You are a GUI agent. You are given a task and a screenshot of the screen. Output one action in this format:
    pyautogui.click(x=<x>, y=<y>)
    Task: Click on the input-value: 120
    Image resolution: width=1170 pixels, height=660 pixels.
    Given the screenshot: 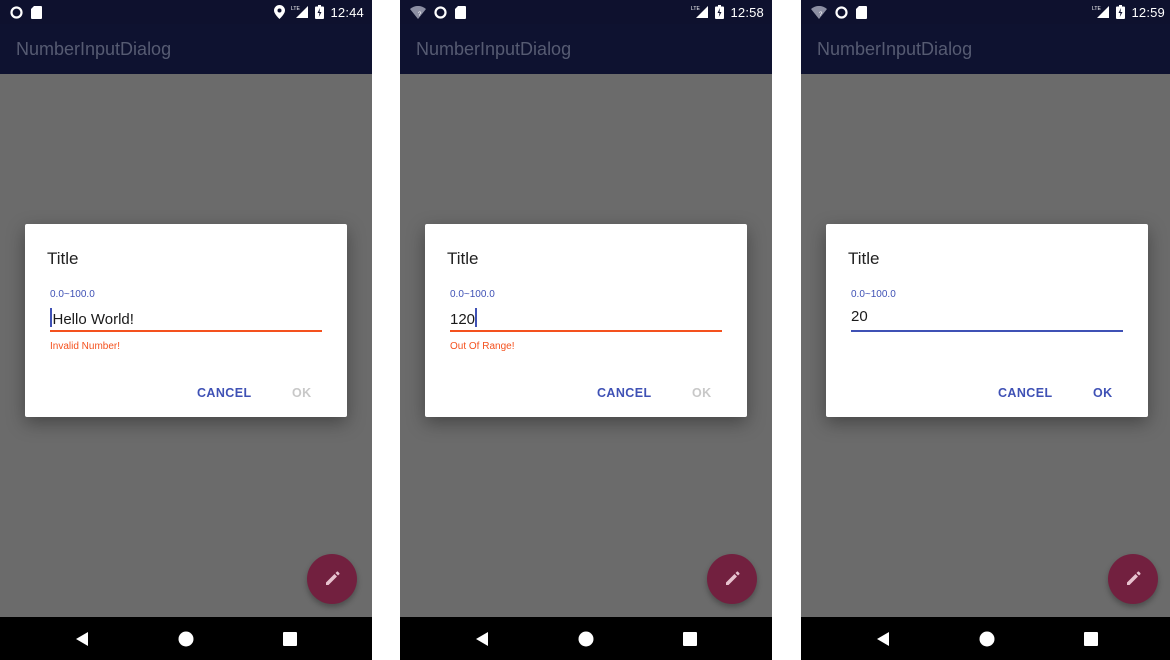 What is the action you would take?
    pyautogui.click(x=463, y=319)
    